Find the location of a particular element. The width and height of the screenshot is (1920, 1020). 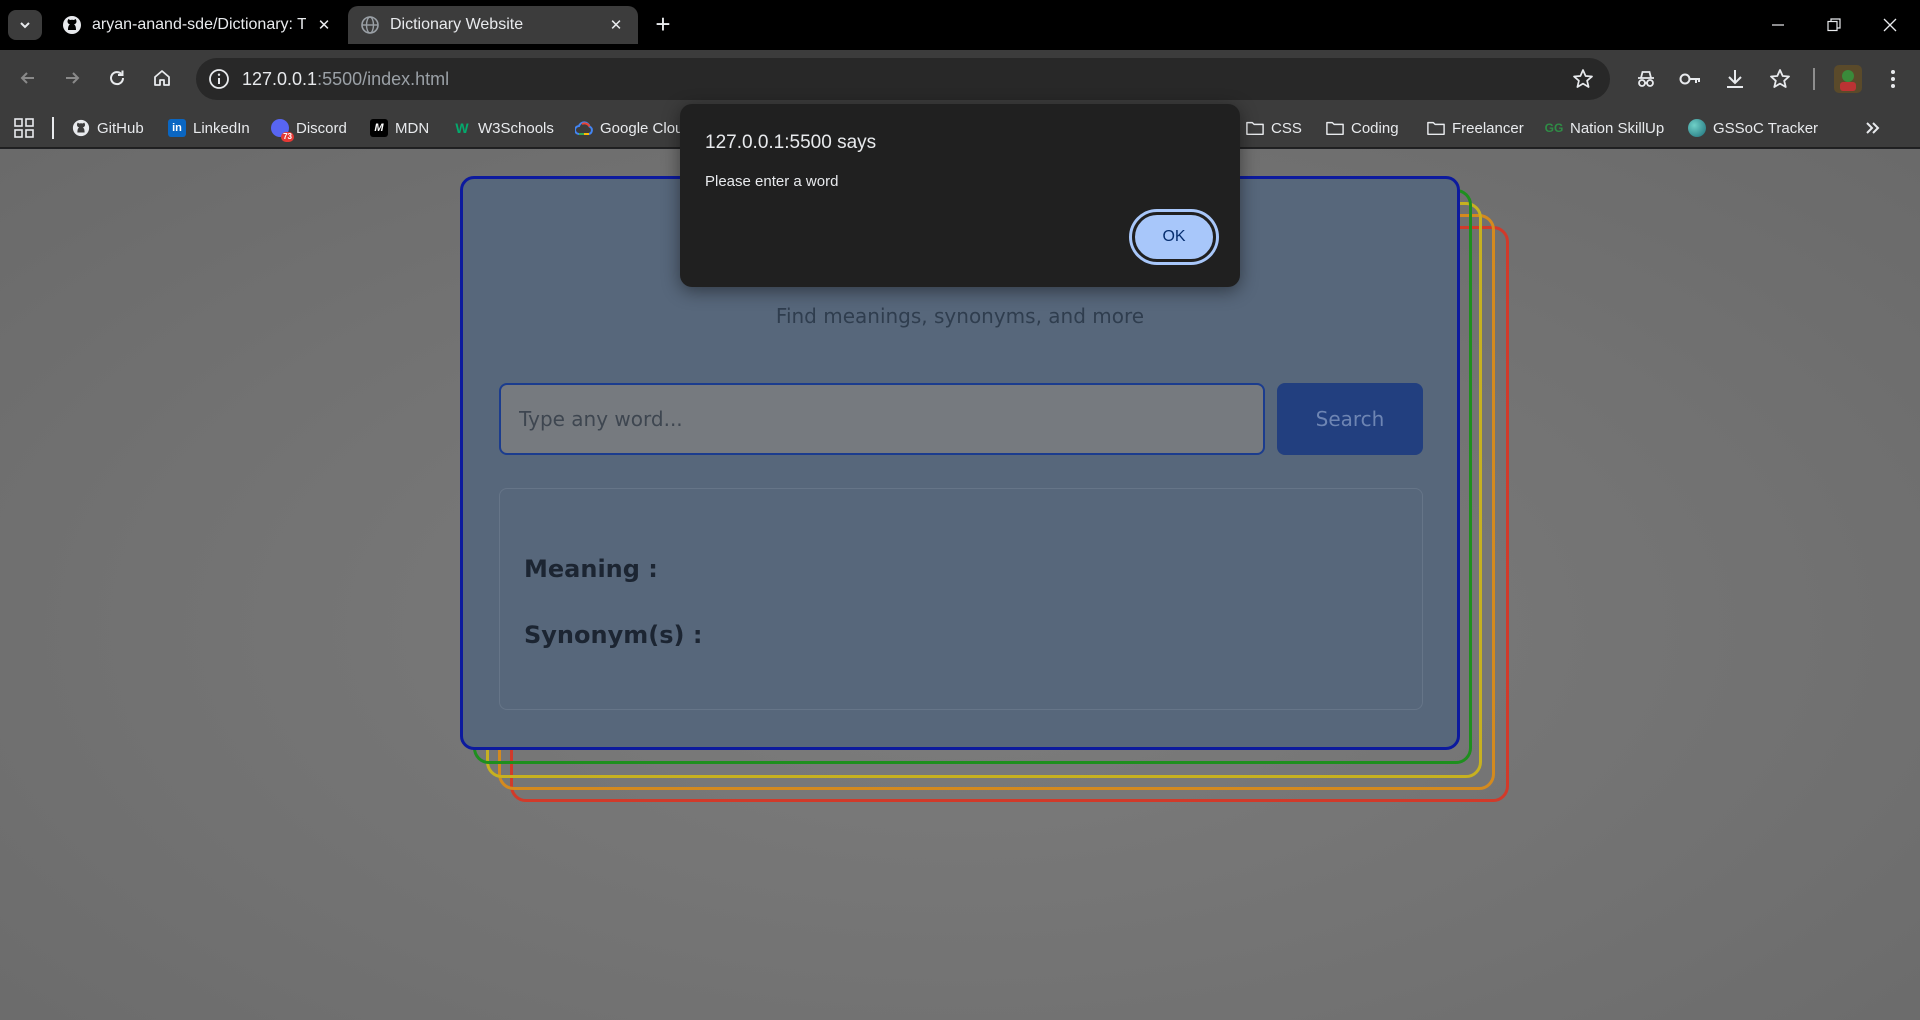

chevron-down-icon is located at coordinates (25, 25).